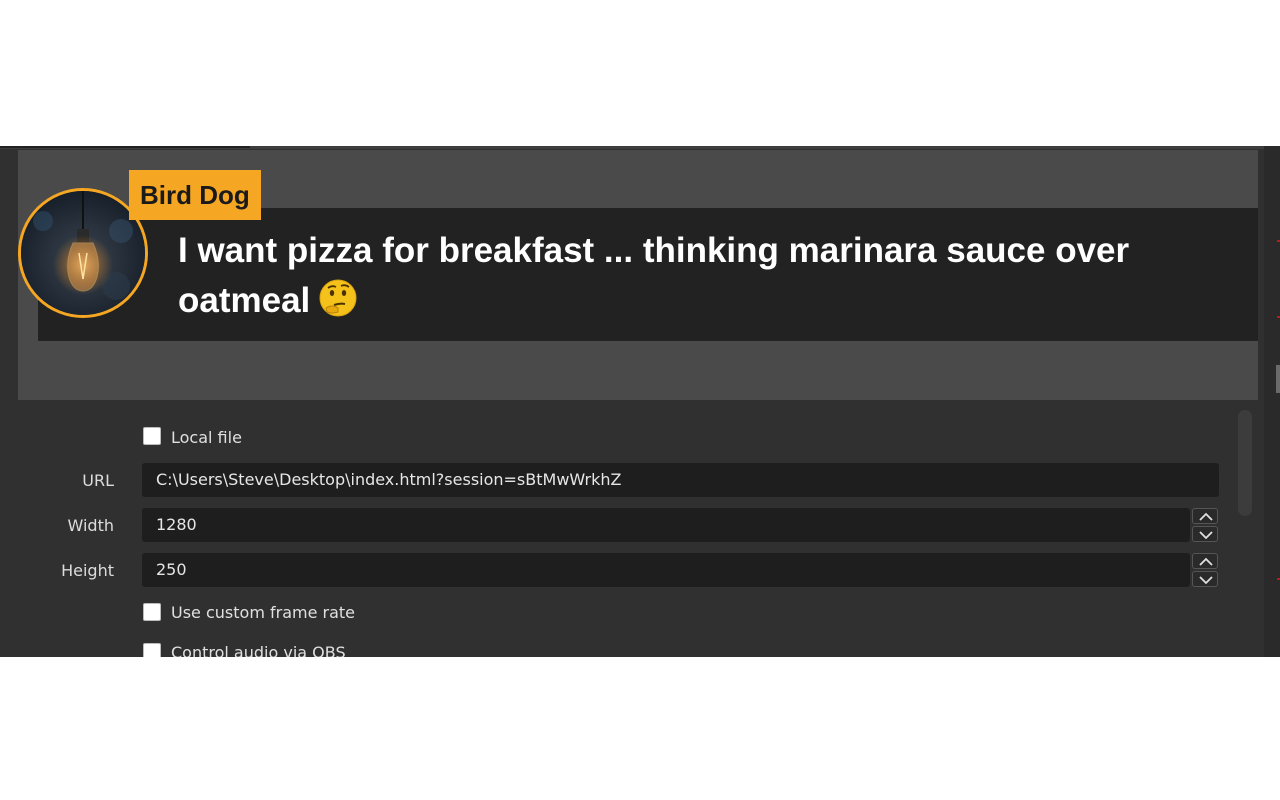 This screenshot has height=800, width=1280. Describe the element at coordinates (1205, 570) in the screenshot. I see `height-stepper` at that location.